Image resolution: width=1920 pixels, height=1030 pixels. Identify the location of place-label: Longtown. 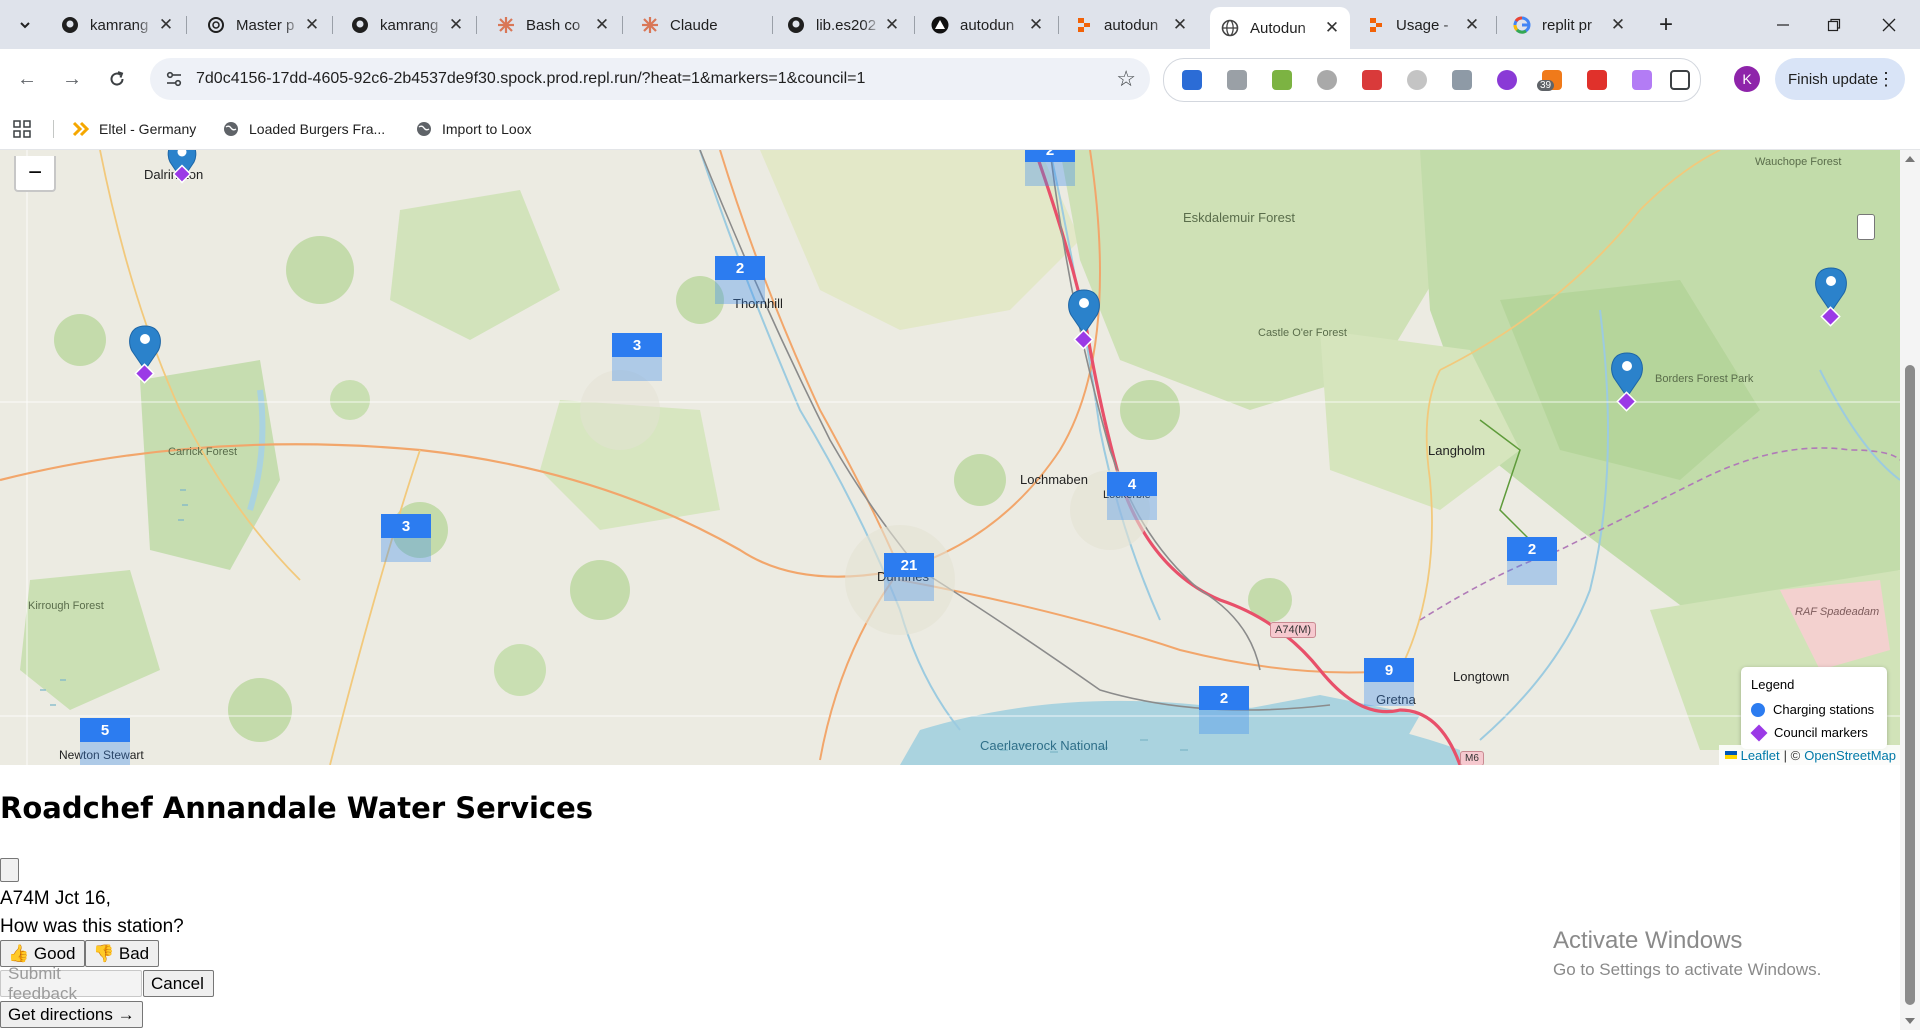
(1481, 676).